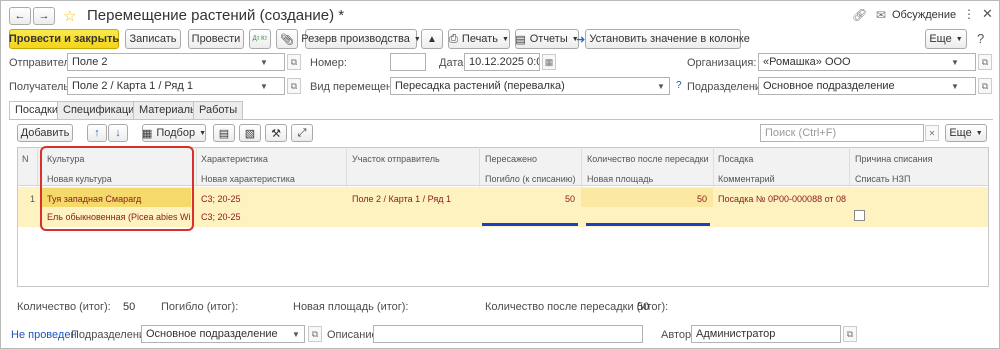 The width and height of the screenshot is (1000, 349). What do you see at coordinates (117, 188) in the screenshot?
I see `culture-highlight-frame` at bounding box center [117, 188].